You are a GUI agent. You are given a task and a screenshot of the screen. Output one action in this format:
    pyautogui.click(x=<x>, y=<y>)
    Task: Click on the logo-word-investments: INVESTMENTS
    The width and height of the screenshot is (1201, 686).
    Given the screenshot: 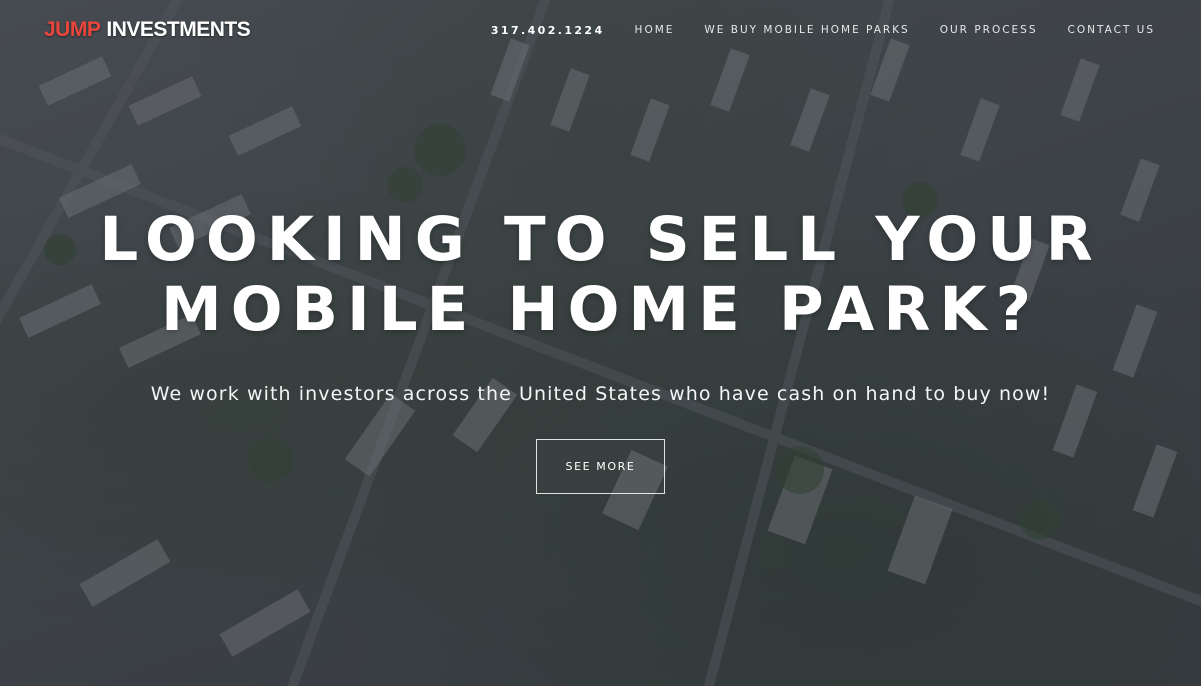 What is the action you would take?
    pyautogui.click(x=178, y=29)
    